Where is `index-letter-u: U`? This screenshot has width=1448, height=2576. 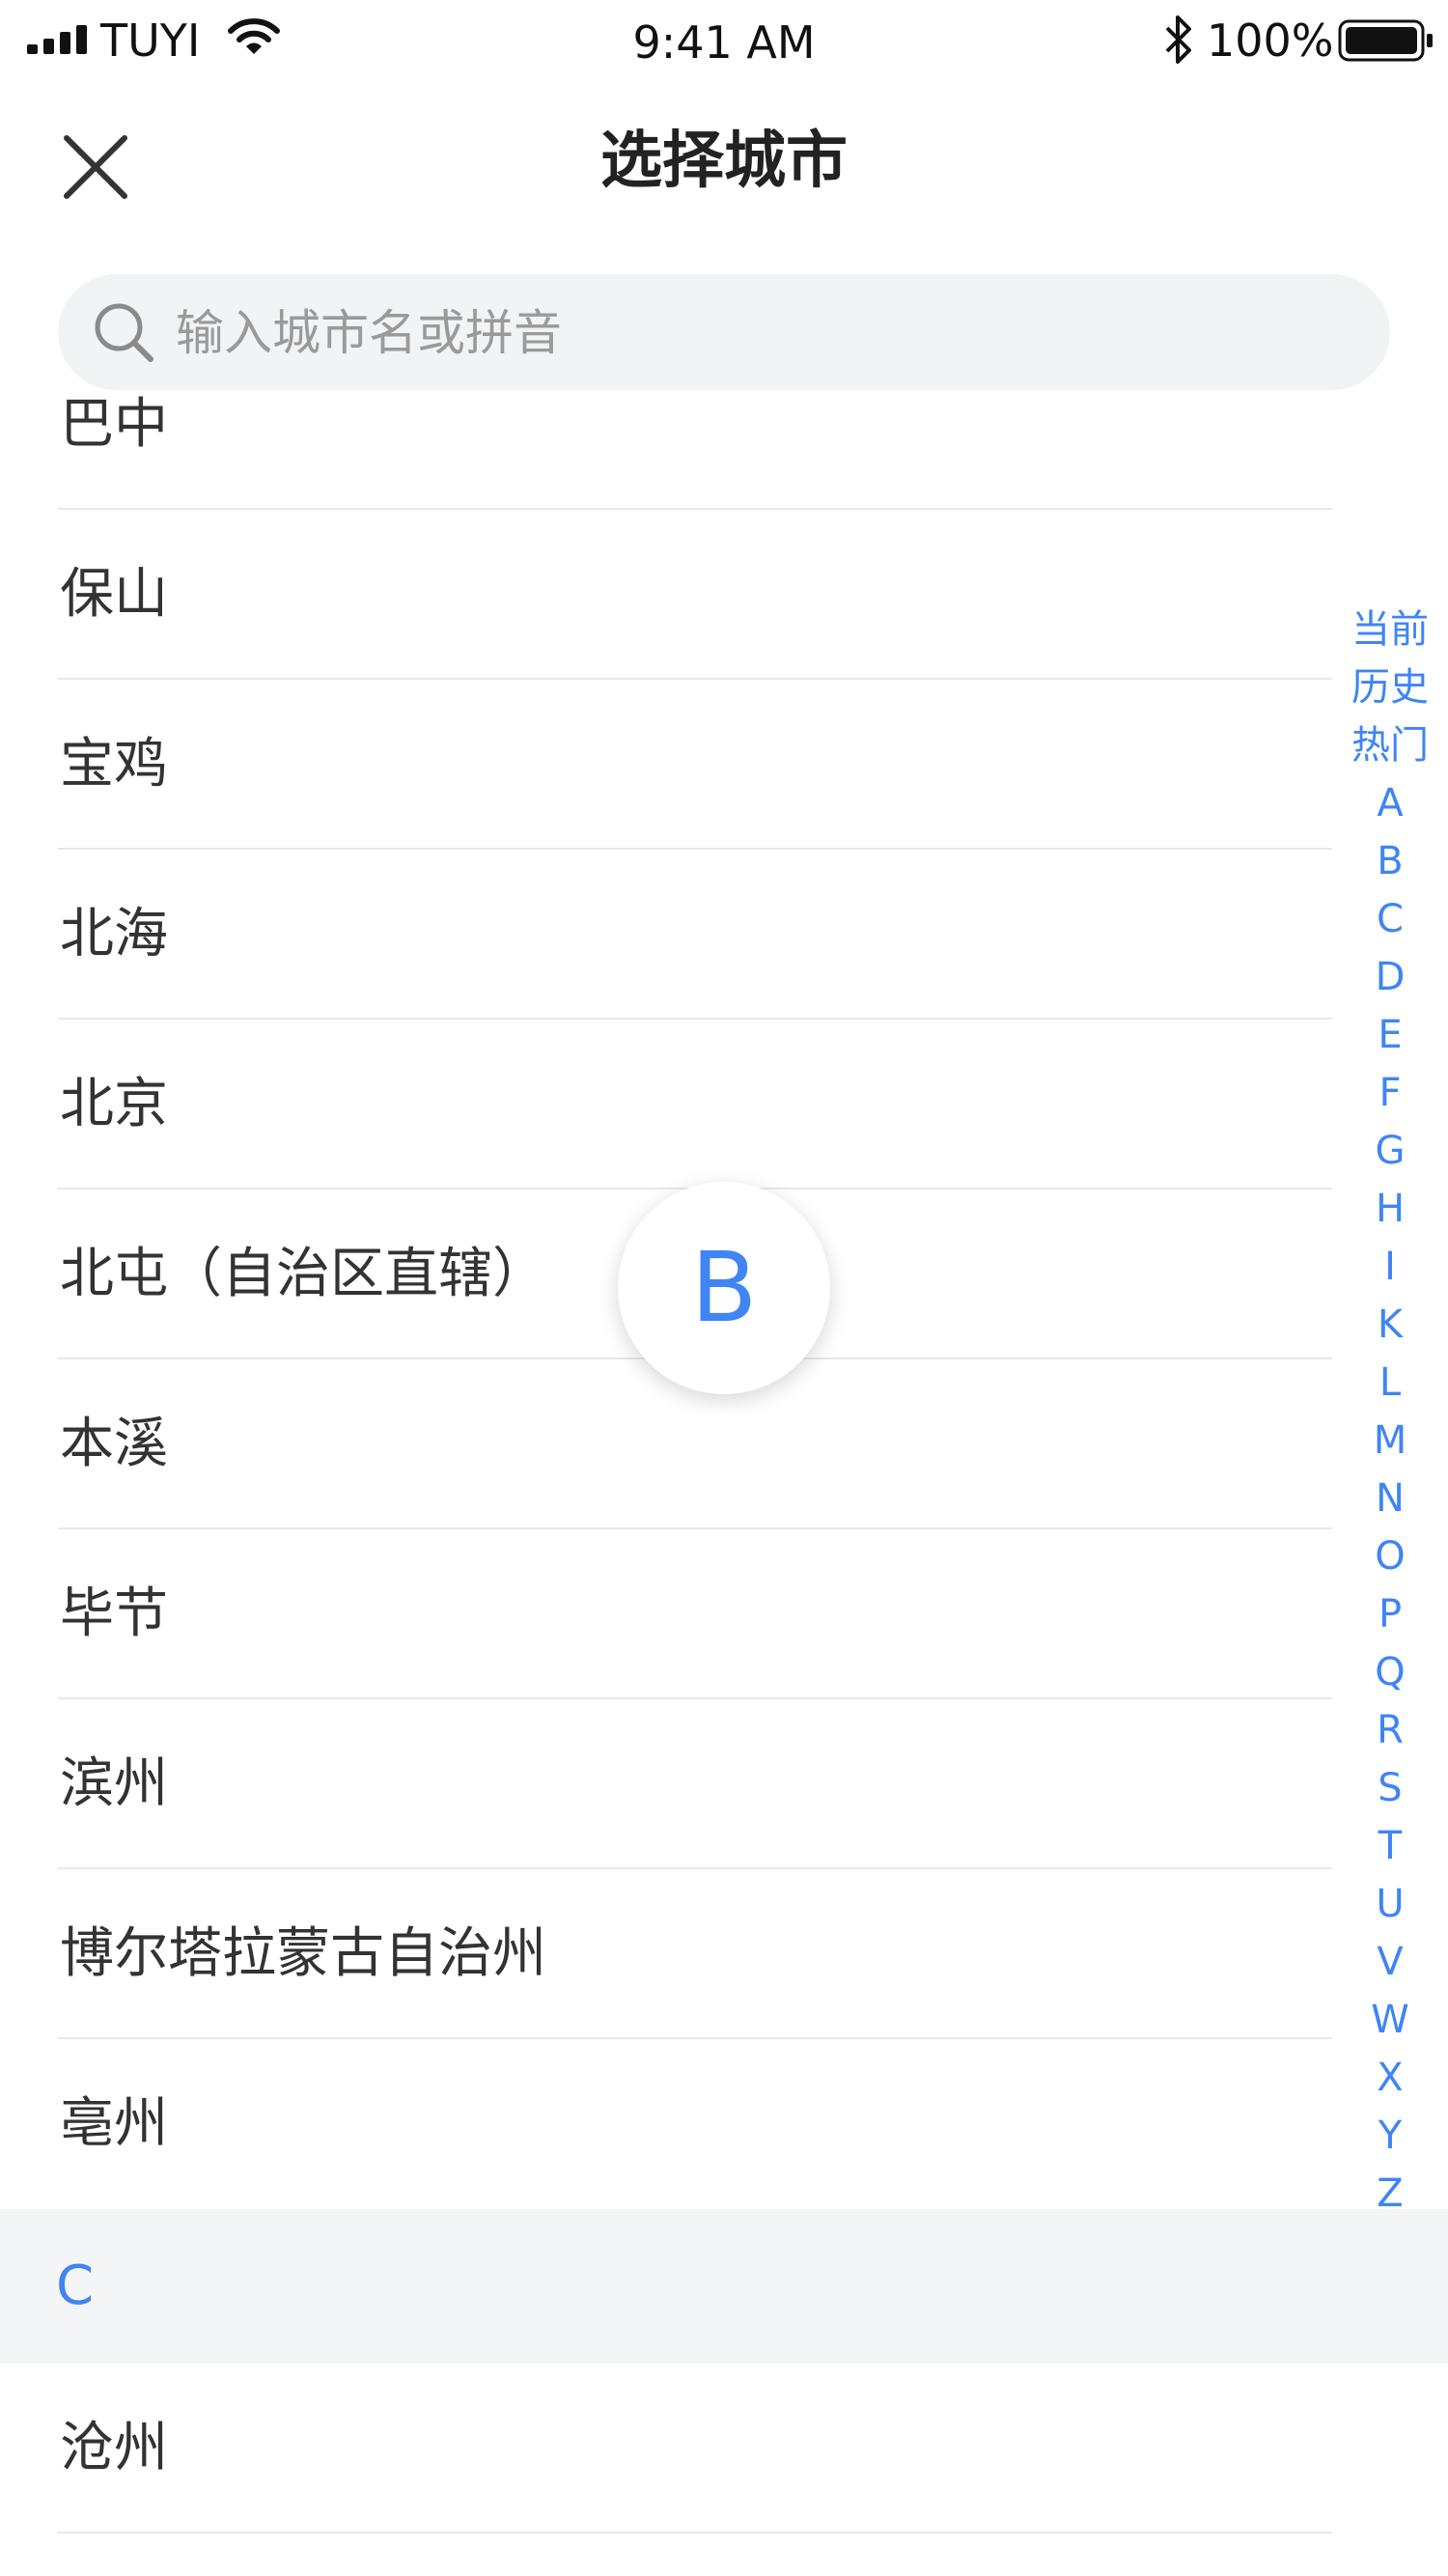
index-letter-u: U is located at coordinates (1390, 1904).